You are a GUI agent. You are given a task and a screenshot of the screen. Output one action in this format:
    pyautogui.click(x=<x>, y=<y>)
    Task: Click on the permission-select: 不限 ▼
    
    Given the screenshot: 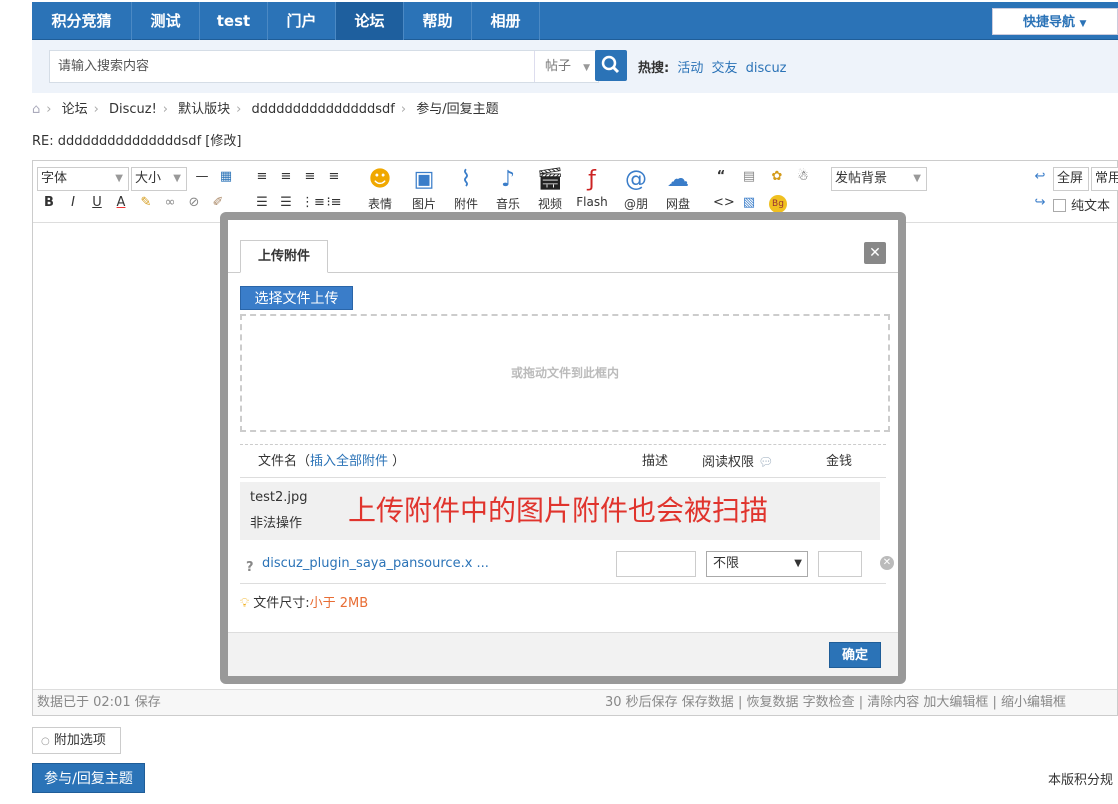 What is the action you would take?
    pyautogui.click(x=757, y=564)
    